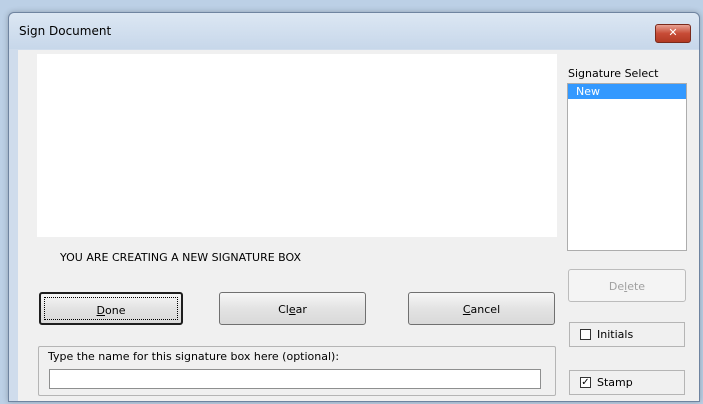  I want to click on close-button: ✕, so click(673, 33).